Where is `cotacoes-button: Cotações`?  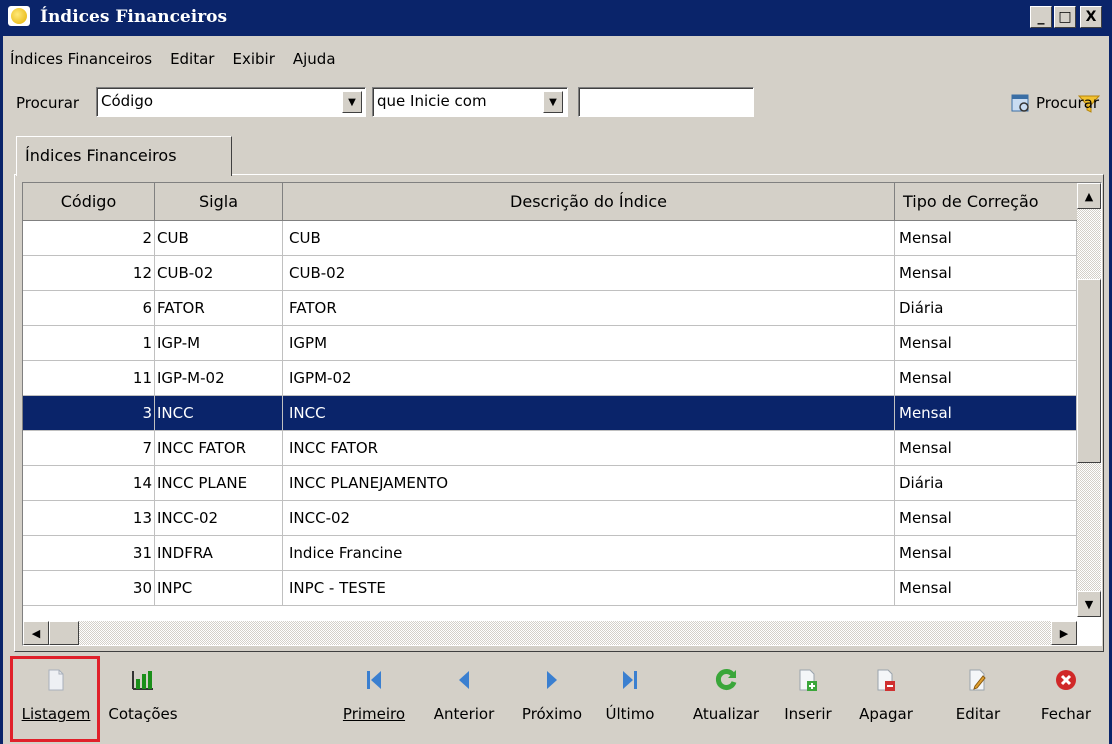
cotacoes-button: Cotações is located at coordinates (143, 701).